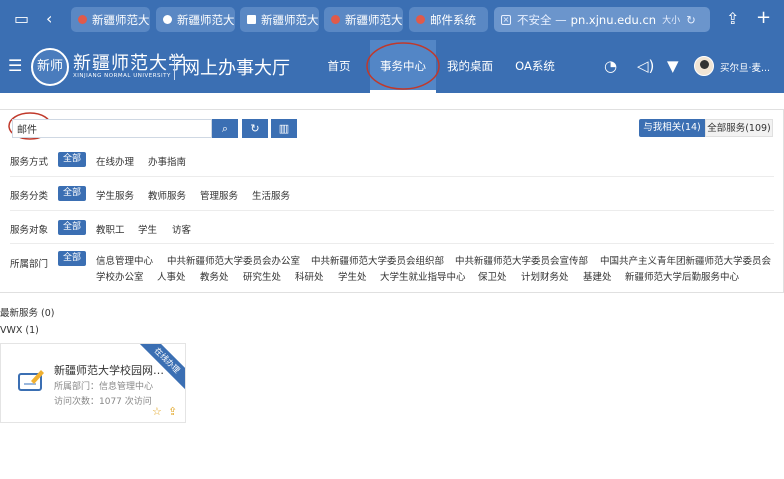  What do you see at coordinates (172, 411) in the screenshot?
I see `share-icon: ⇪` at bounding box center [172, 411].